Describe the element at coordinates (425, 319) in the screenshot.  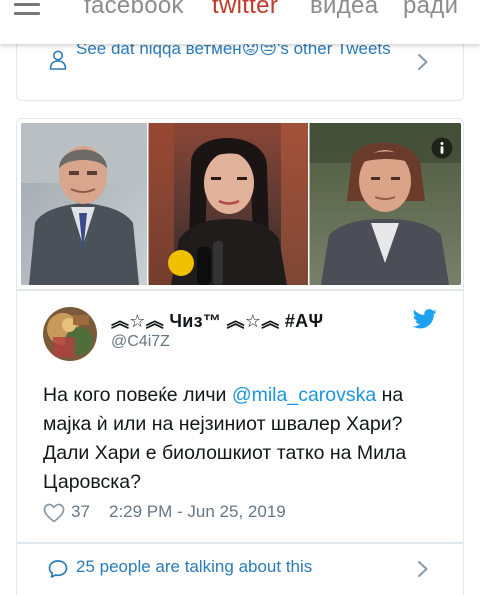
I see `twitter-bird-icon` at that location.